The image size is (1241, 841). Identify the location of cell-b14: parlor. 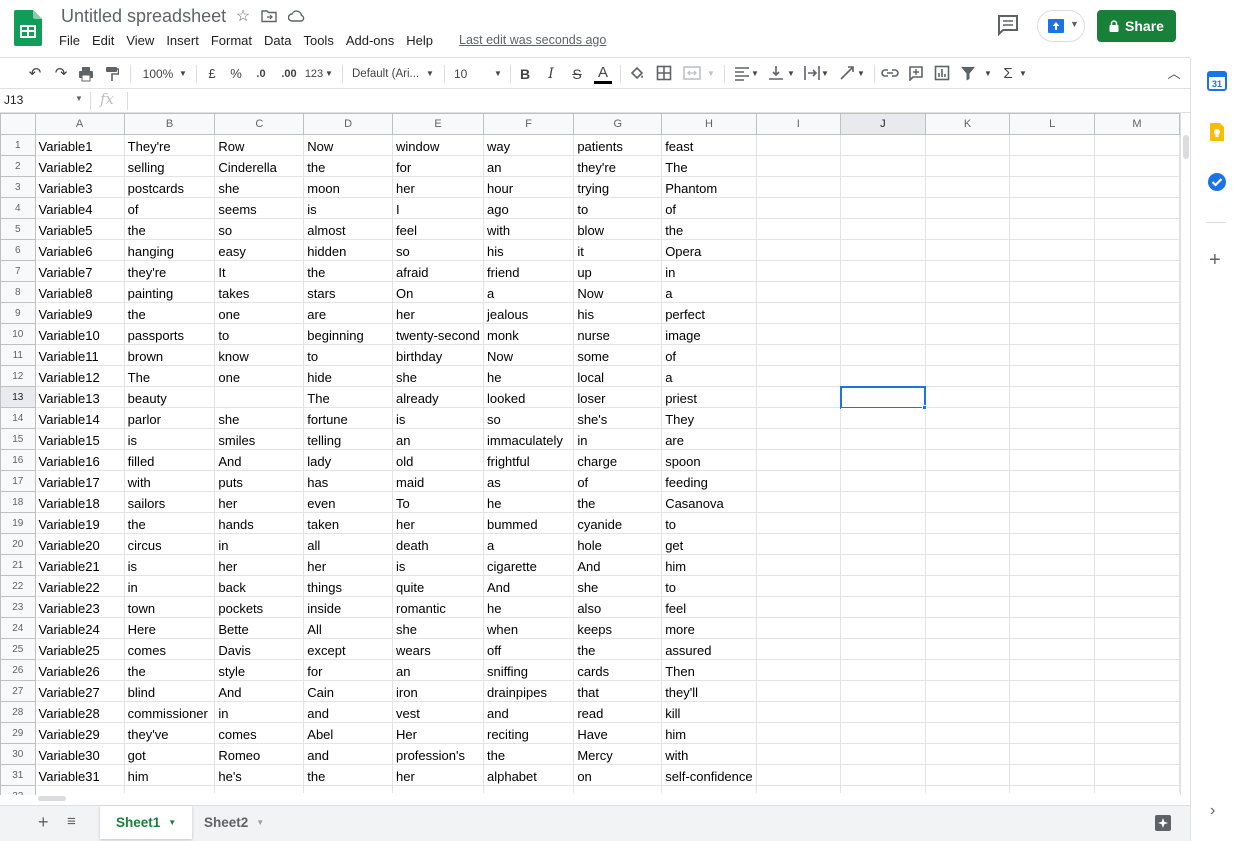
(169, 418).